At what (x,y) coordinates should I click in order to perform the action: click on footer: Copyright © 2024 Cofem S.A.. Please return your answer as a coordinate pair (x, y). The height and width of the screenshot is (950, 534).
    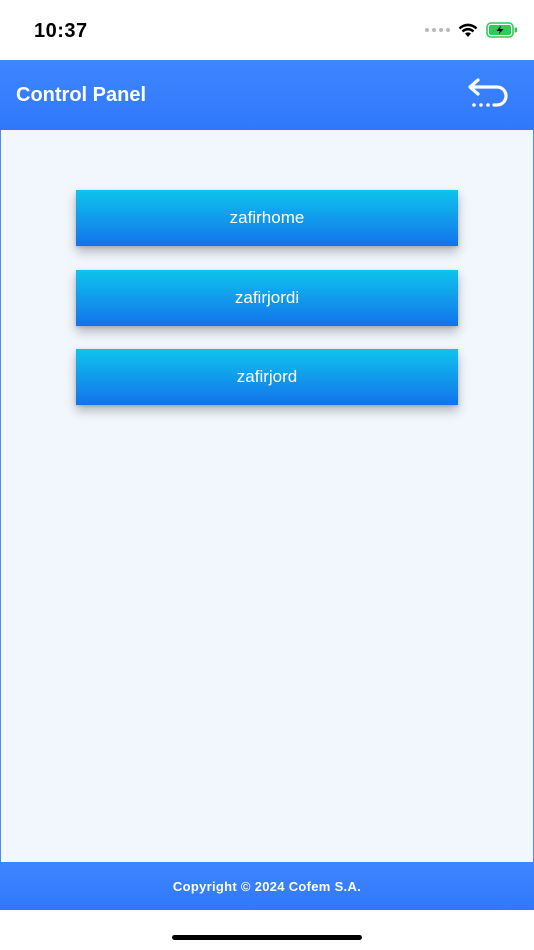
    Looking at the image, I should click on (267, 886).